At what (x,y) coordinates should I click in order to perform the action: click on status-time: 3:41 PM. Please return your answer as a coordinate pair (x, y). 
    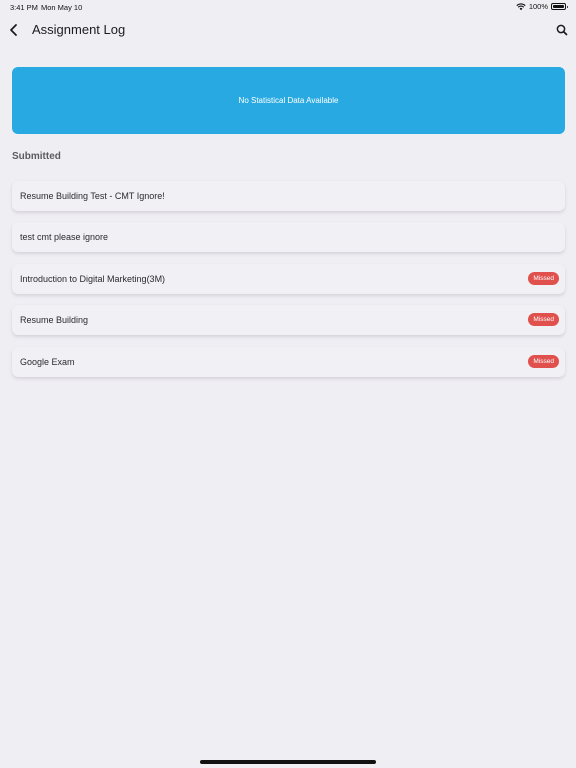
    Looking at the image, I should click on (24, 7).